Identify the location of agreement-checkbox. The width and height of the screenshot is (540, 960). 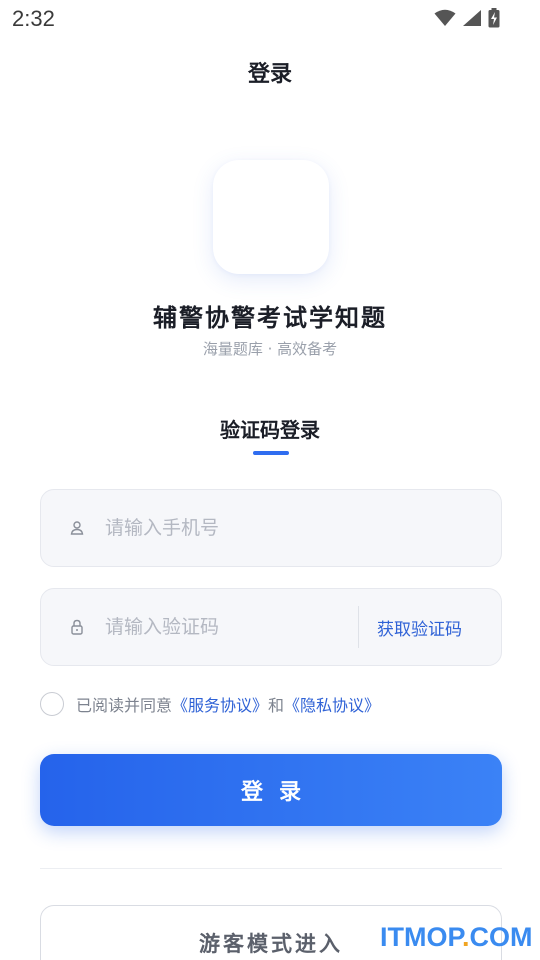
(52, 704).